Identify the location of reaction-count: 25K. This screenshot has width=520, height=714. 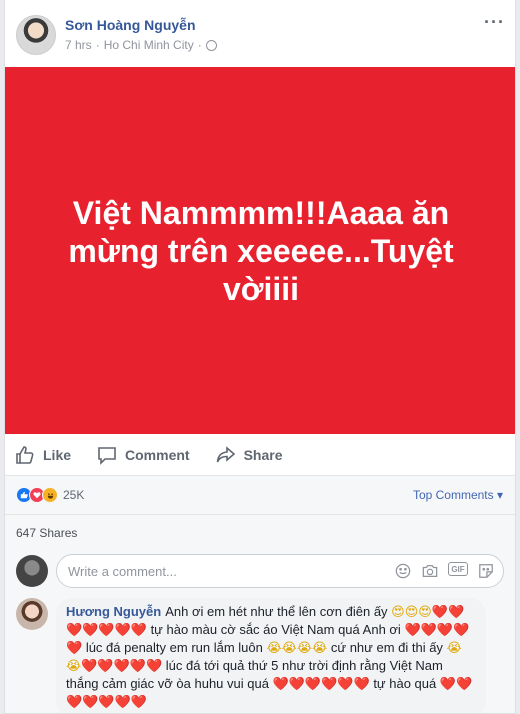
(73, 495).